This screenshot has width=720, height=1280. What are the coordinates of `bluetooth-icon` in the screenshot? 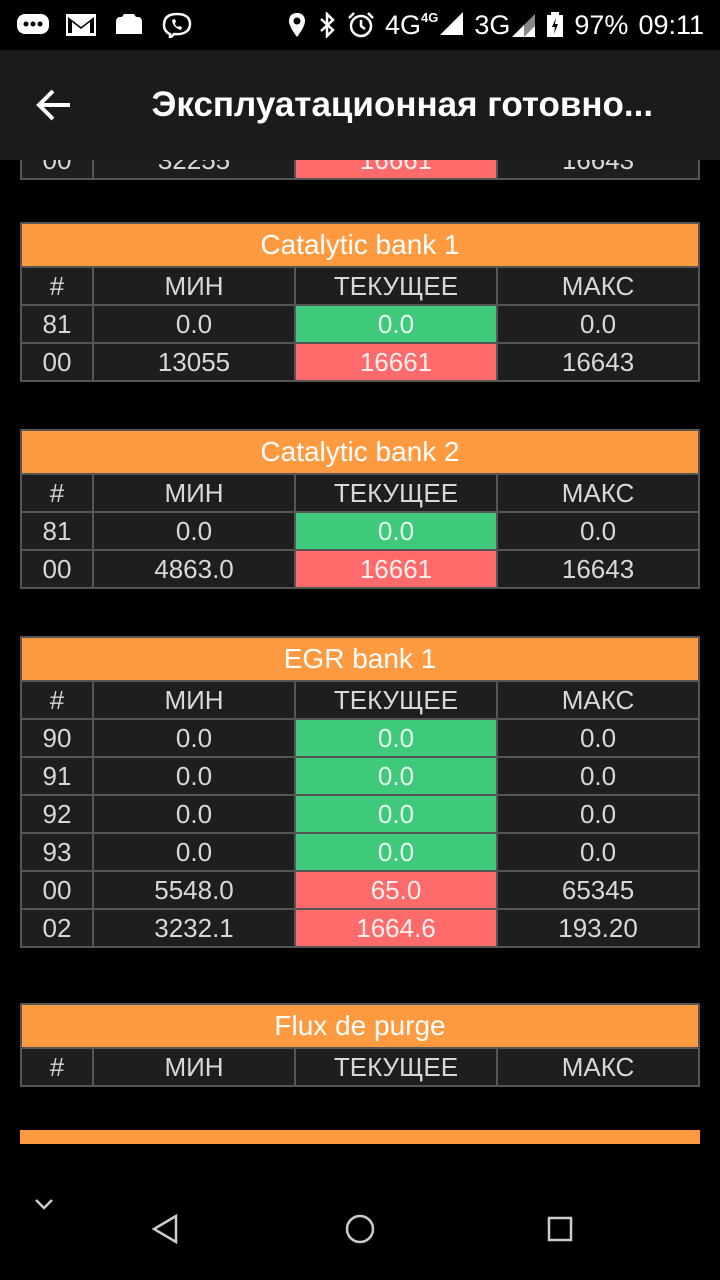 It's located at (327, 25).